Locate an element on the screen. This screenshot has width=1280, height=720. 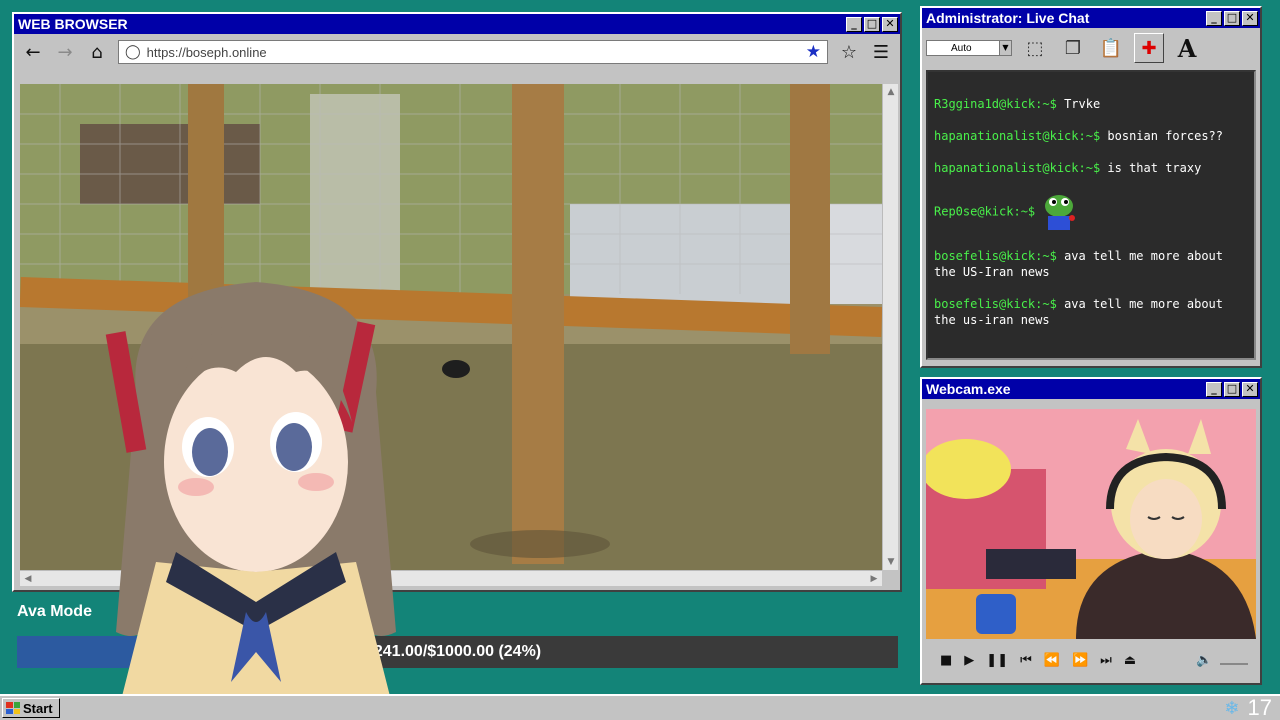
anime-character-image is located at coordinates (1091, 524).